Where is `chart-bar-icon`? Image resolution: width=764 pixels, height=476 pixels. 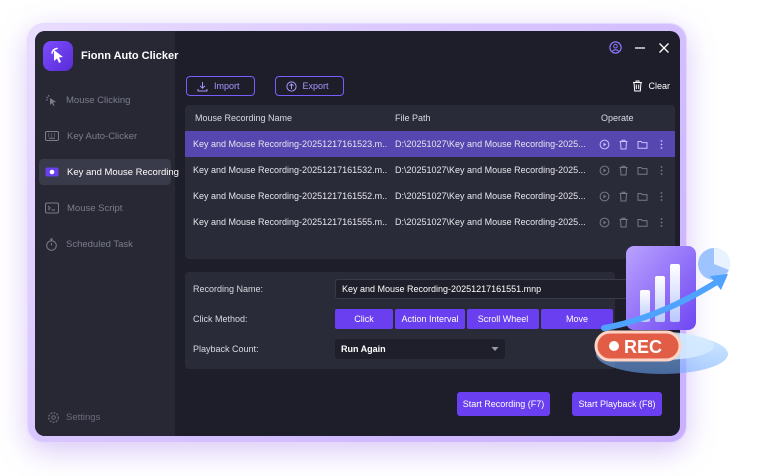 chart-bar-icon is located at coordinates (675, 293).